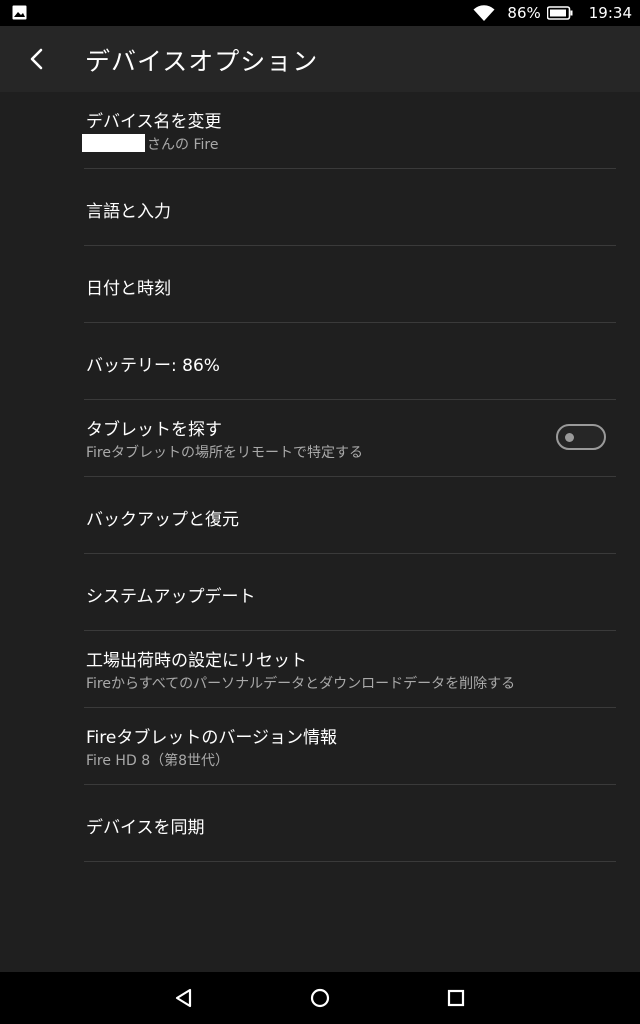  Describe the element at coordinates (350, 823) in the screenshot. I see `list-item-sync-device: デバイスを同期` at that location.